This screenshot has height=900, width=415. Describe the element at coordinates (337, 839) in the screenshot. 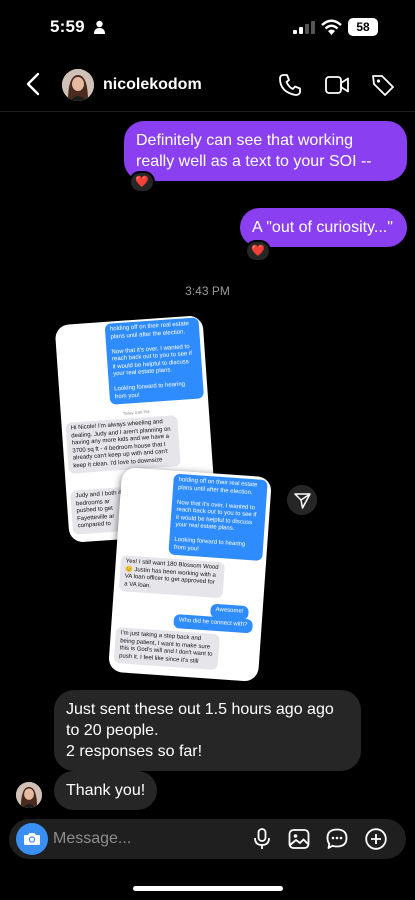

I see `sticker-message-icon` at that location.